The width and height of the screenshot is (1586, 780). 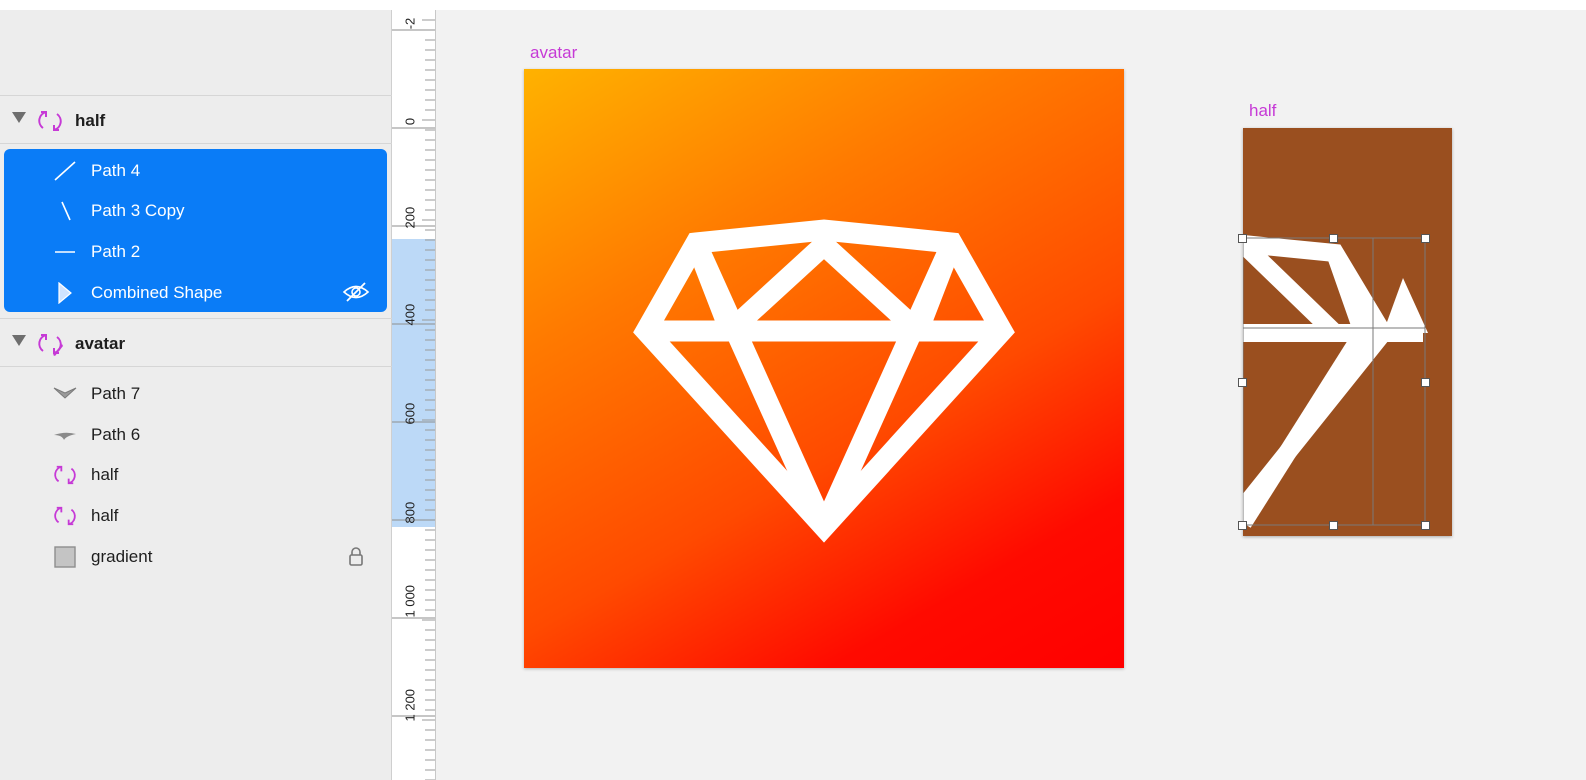 What do you see at coordinates (65, 436) in the screenshot?
I see `curve-path-icon` at bounding box center [65, 436].